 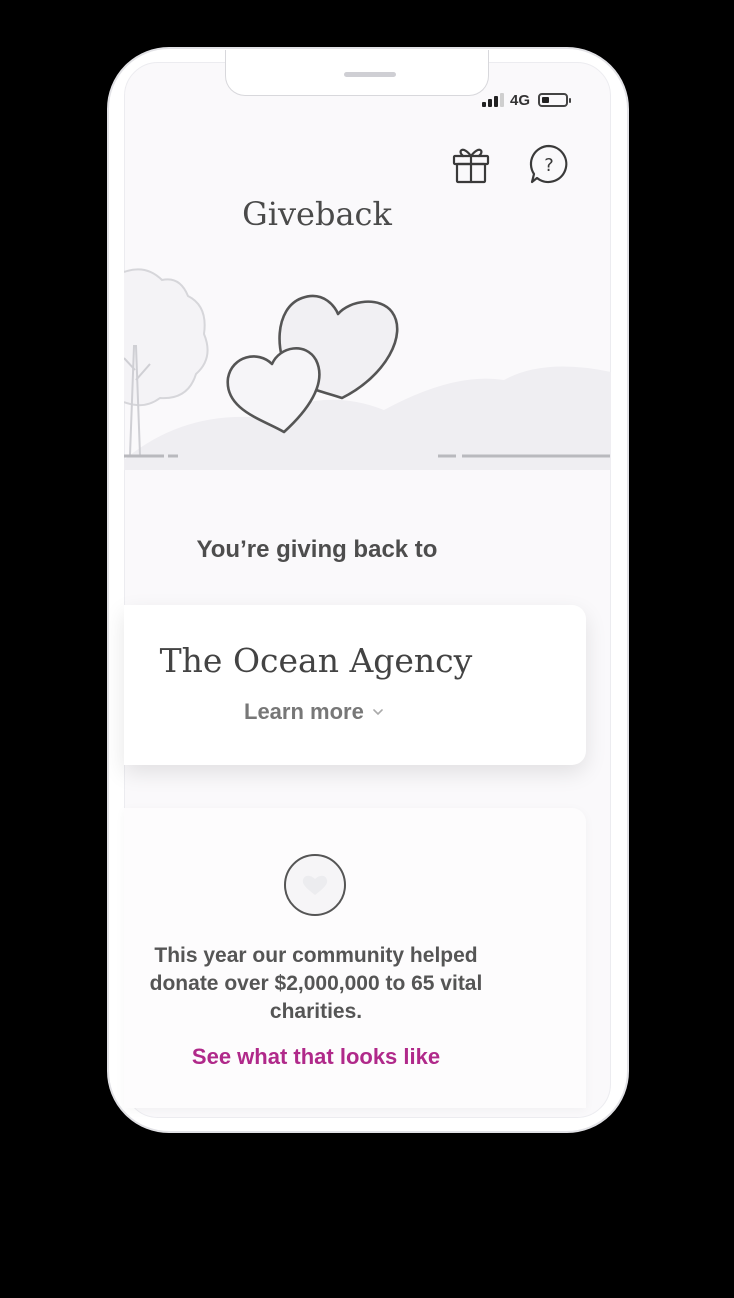 I want to click on heart-icon, so click(x=315, y=885).